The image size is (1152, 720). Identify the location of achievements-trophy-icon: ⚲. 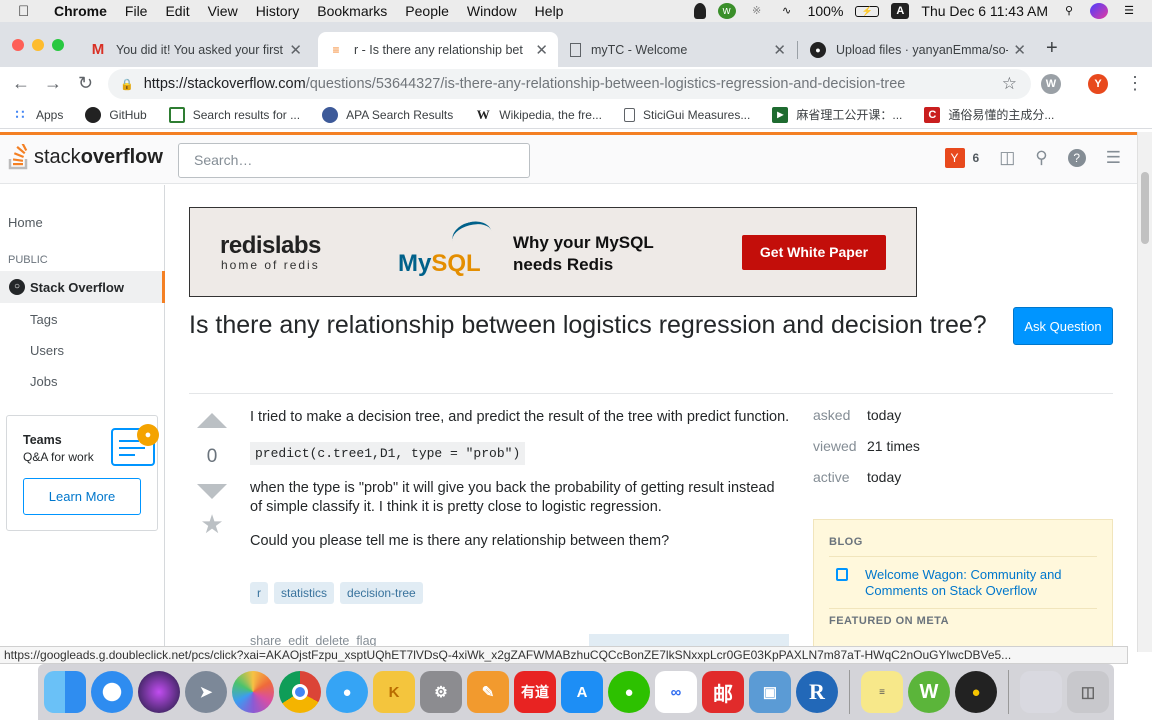
(1041, 158).